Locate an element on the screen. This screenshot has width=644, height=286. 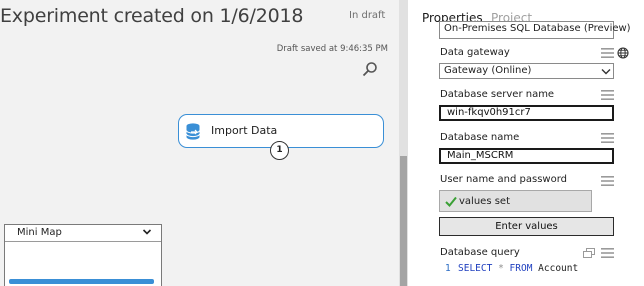
checkmark-icon is located at coordinates (451, 201).